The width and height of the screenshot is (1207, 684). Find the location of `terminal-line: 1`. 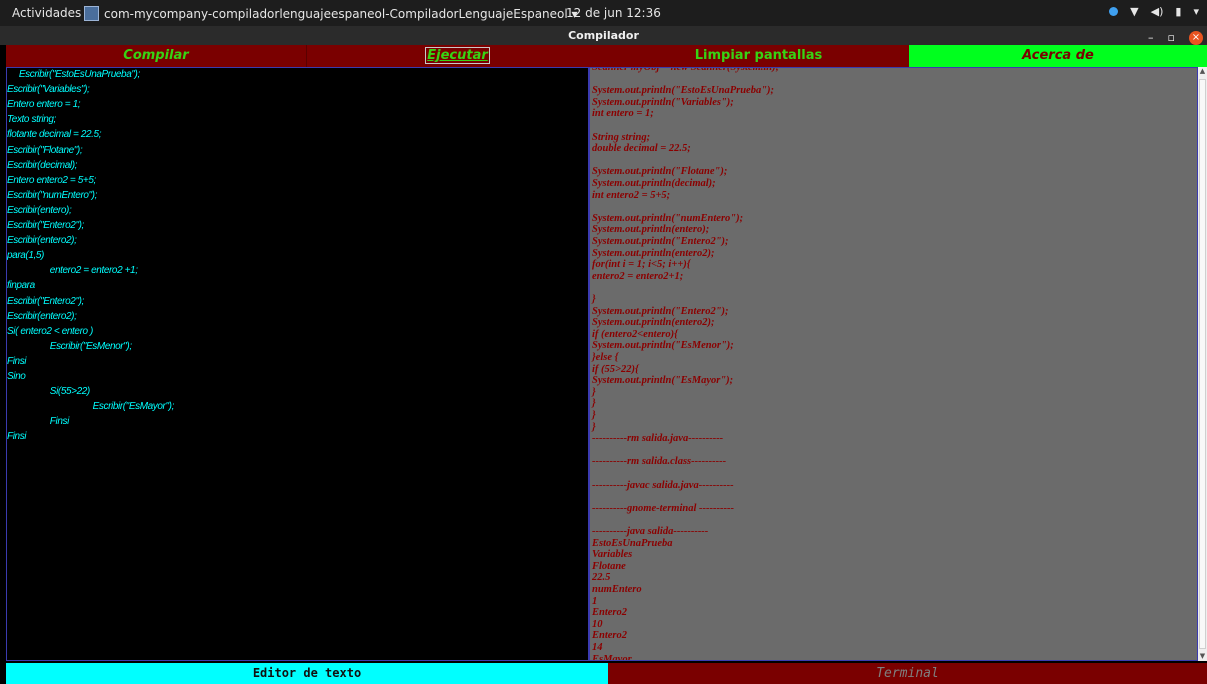

terminal-line: 1 is located at coordinates (595, 601).